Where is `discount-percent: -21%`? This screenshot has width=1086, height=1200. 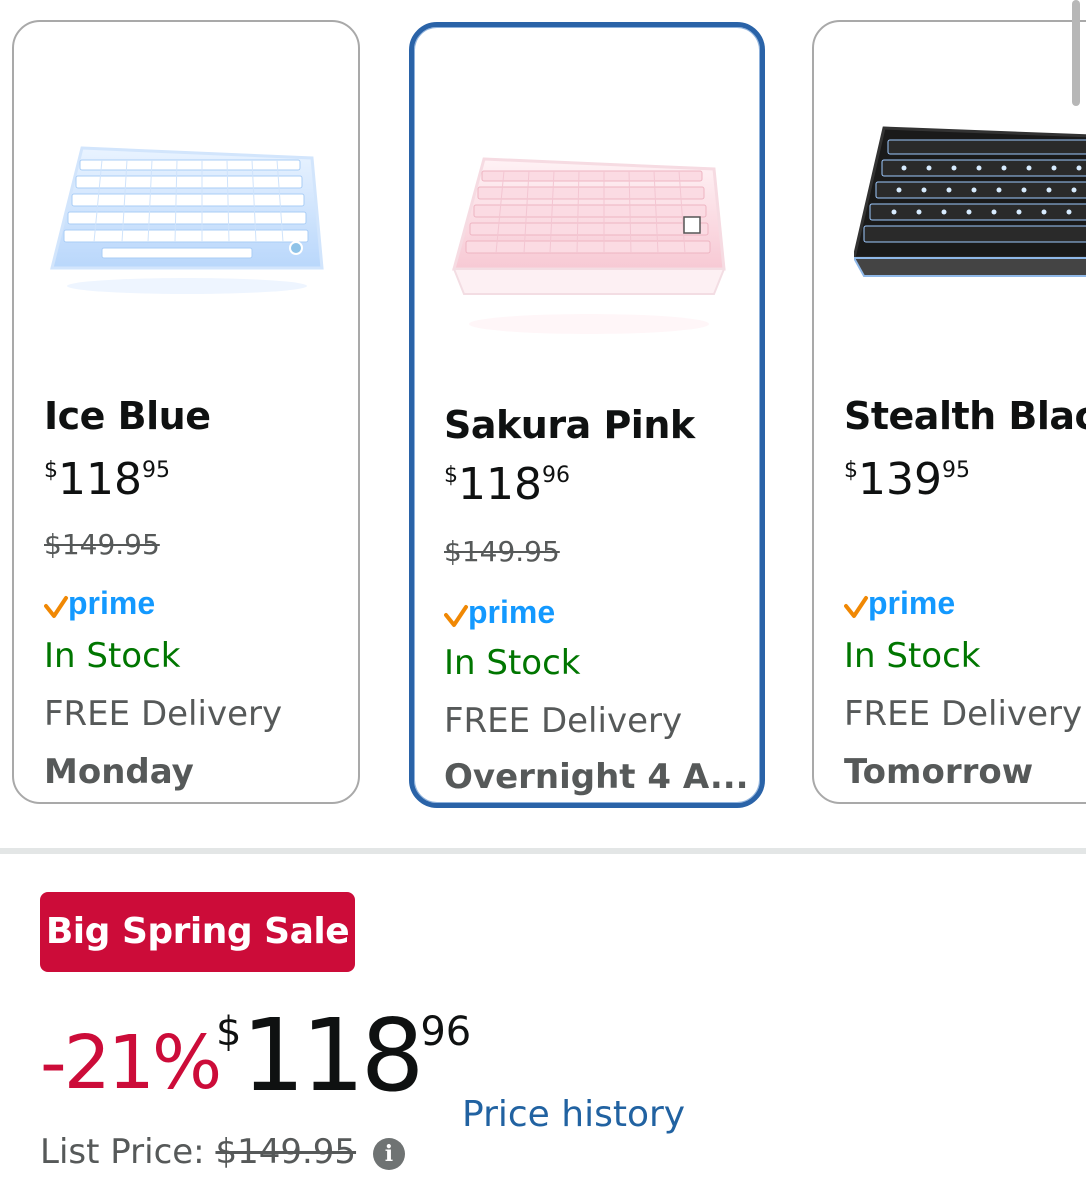
discount-percent: -21% is located at coordinates (131, 1063).